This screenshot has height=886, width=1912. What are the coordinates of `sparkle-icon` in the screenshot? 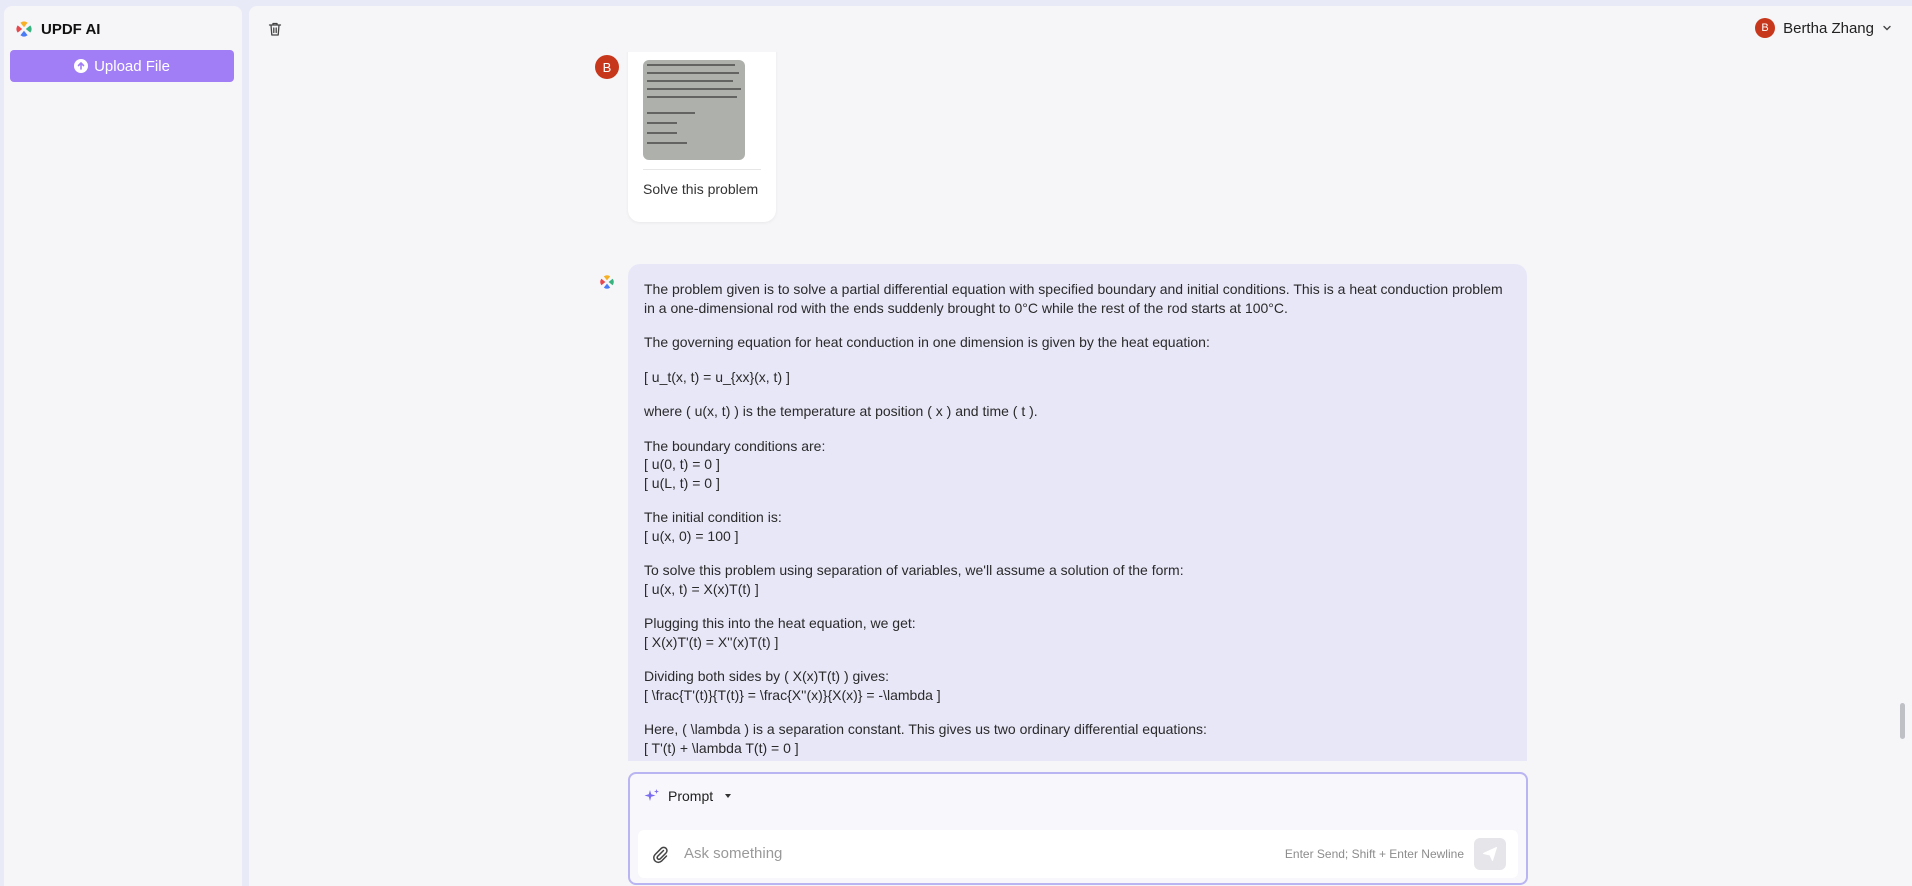 It's located at (651, 795).